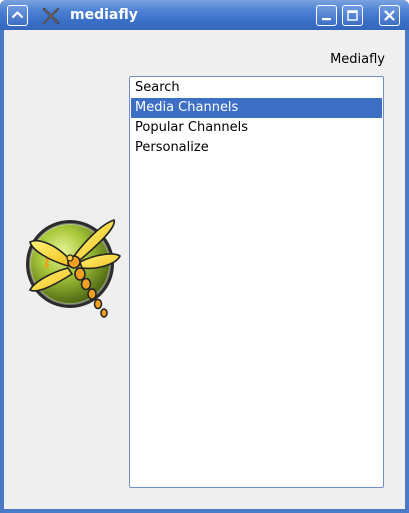  Describe the element at coordinates (357, 59) in the screenshot. I see `brand-label: Mediafly` at that location.